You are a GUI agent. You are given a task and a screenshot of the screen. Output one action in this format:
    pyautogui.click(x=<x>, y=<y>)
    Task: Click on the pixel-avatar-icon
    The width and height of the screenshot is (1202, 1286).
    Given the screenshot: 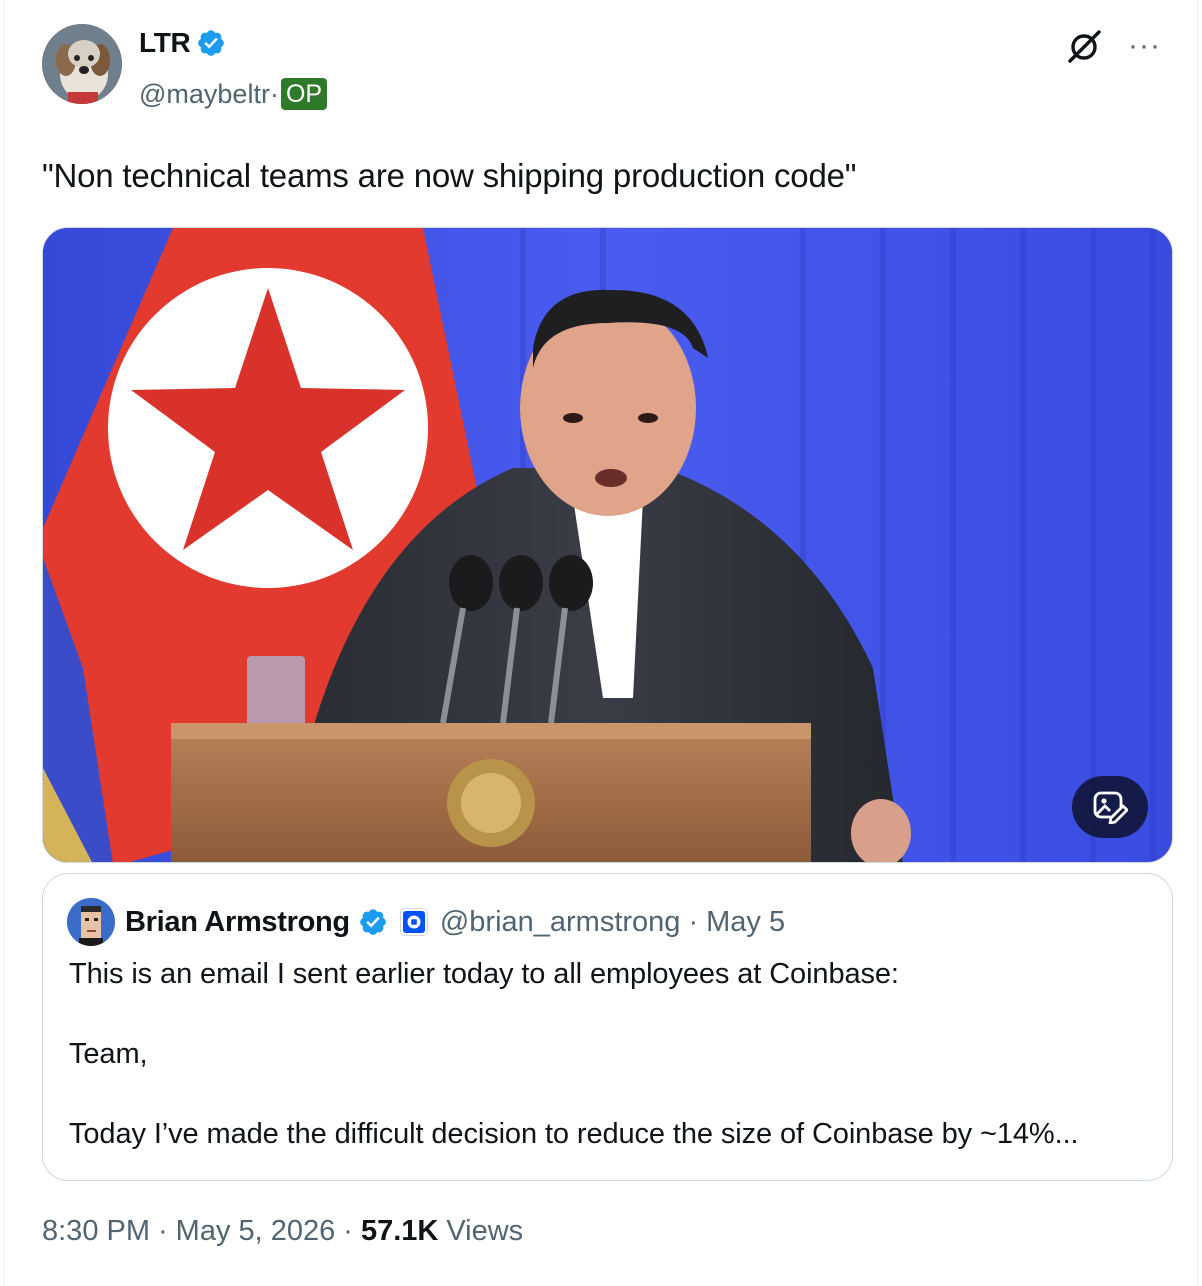 What is the action you would take?
    pyautogui.click(x=91, y=922)
    